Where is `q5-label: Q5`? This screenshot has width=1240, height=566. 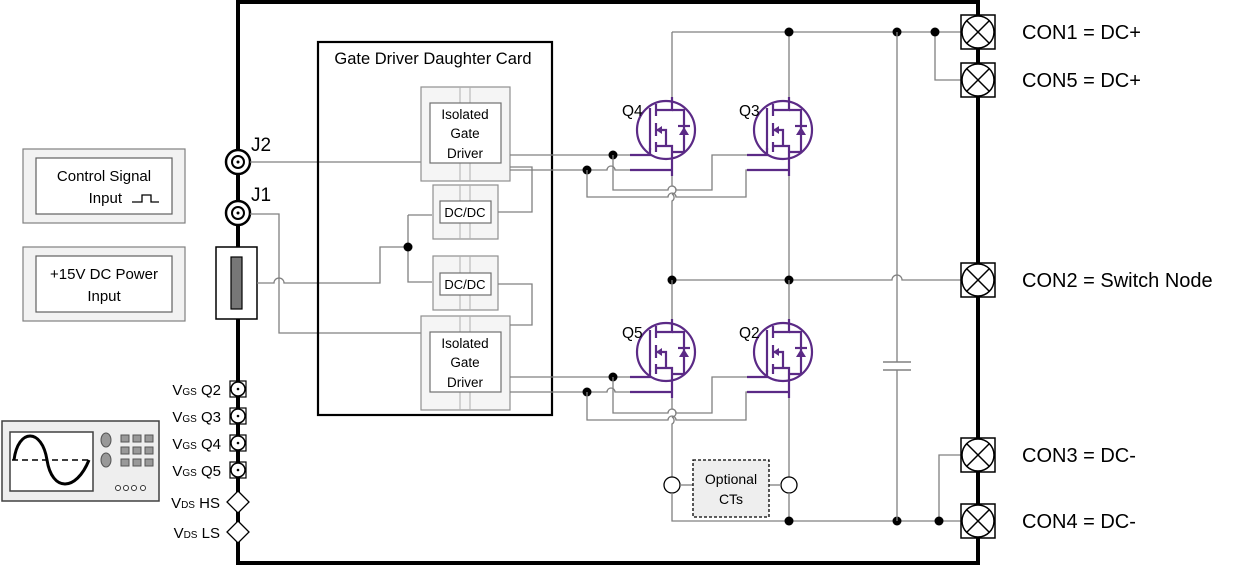 q5-label: Q5 is located at coordinates (632, 333).